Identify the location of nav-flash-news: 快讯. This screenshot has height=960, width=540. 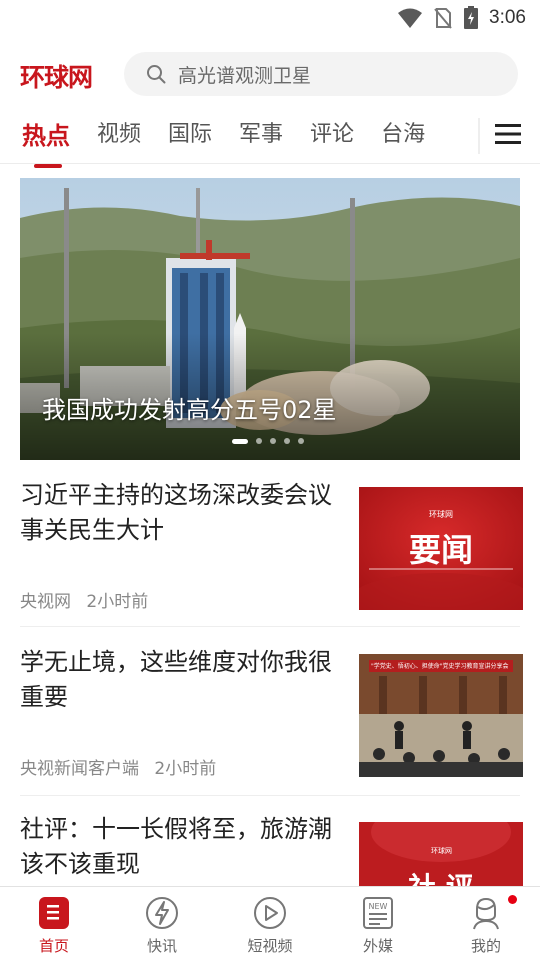
(162, 925).